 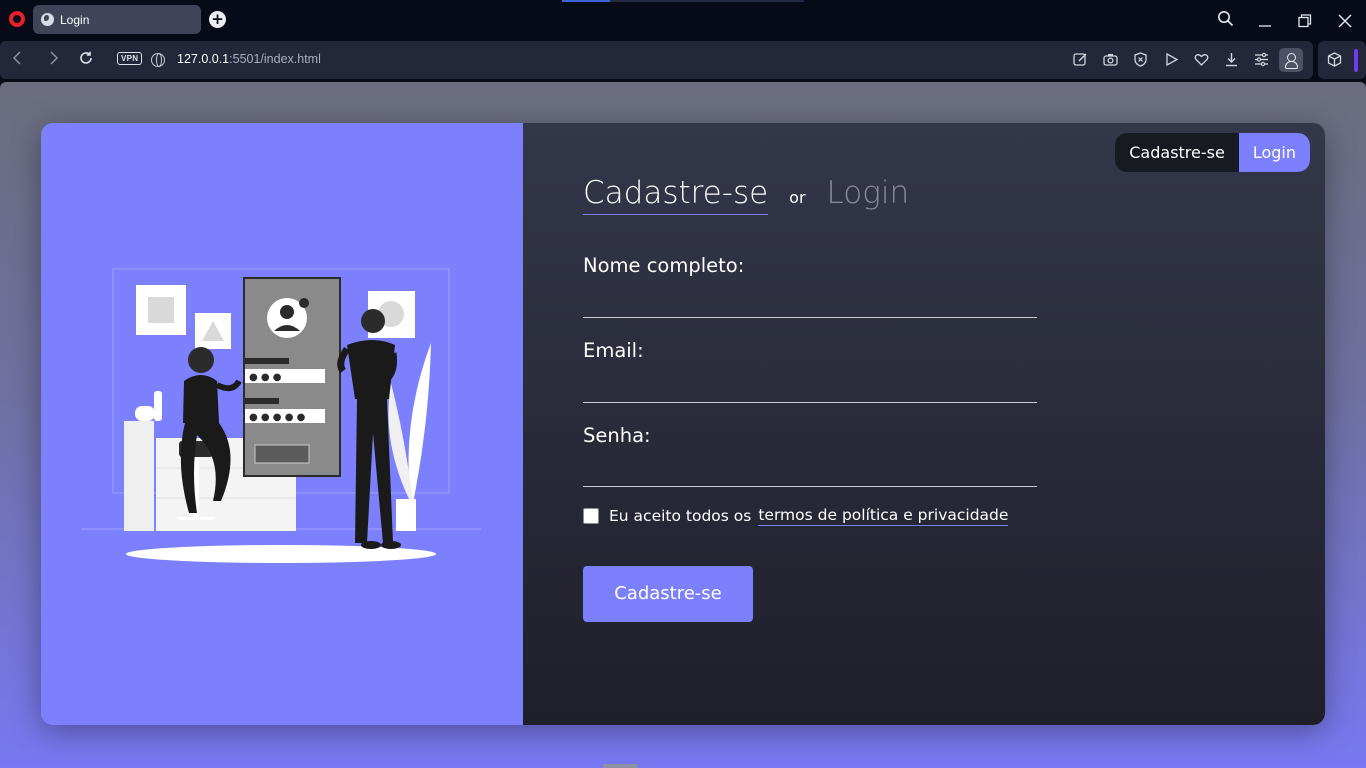 I want to click on form-heading: Cadastre-se or Login, so click(x=746, y=195).